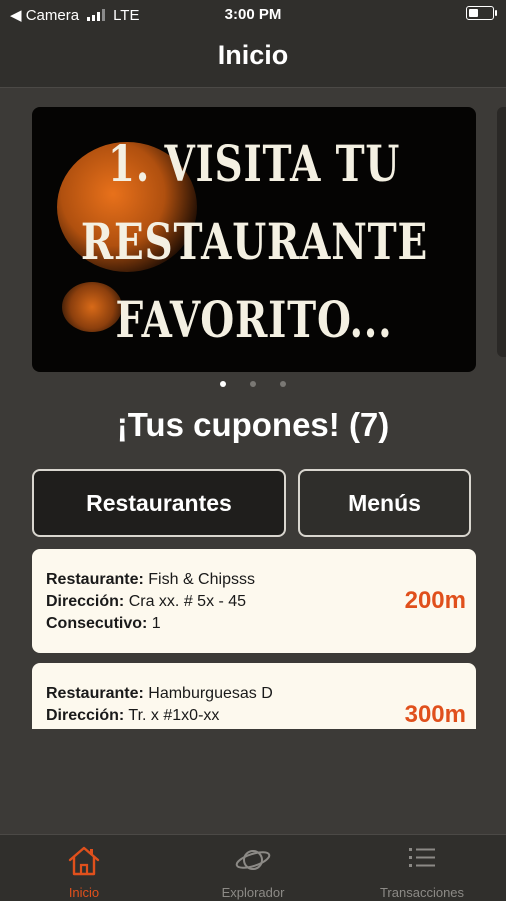 The height and width of the screenshot is (901, 506). What do you see at coordinates (254, 163) in the screenshot?
I see `banner-line: 1. VISITA TU` at bounding box center [254, 163].